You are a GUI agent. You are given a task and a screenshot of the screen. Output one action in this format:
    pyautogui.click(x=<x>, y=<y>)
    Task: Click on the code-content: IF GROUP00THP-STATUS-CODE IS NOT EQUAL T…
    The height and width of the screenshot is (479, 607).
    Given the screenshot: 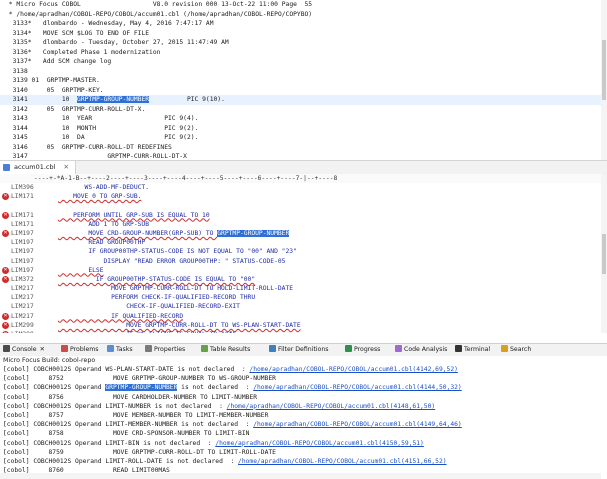 What is the action you would take?
    pyautogui.click(x=177, y=252)
    